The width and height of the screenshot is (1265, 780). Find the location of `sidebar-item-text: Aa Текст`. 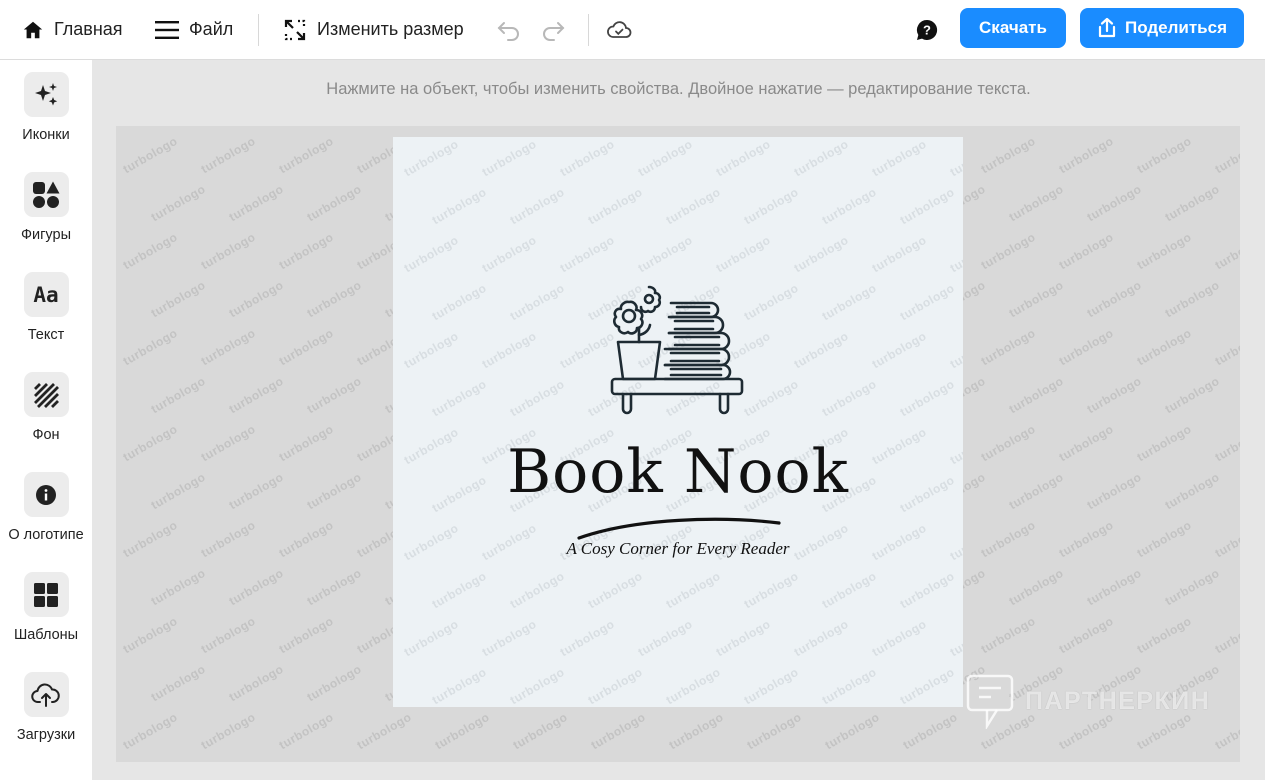

sidebar-item-text: Aa Текст is located at coordinates (46, 317).